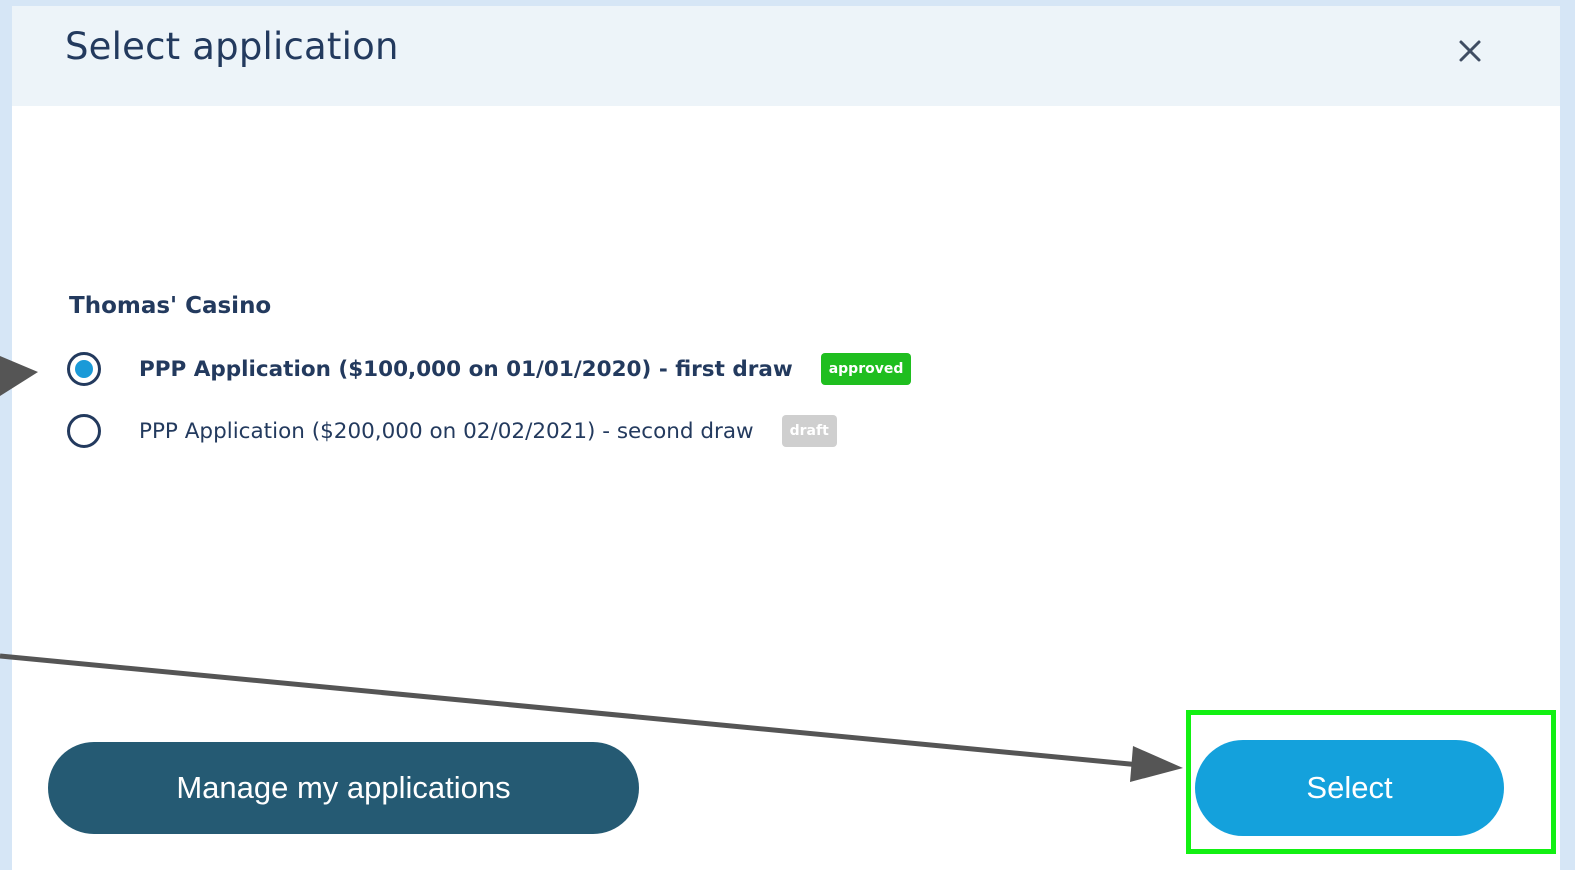 The image size is (1575, 870). What do you see at coordinates (170, 306) in the screenshot?
I see `business-name: Thomas' Casino` at bounding box center [170, 306].